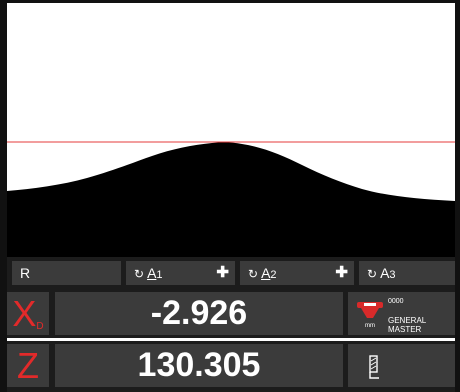  What do you see at coordinates (297, 273) in the screenshot?
I see `a2-field: ↻ A2 ✚` at bounding box center [297, 273].